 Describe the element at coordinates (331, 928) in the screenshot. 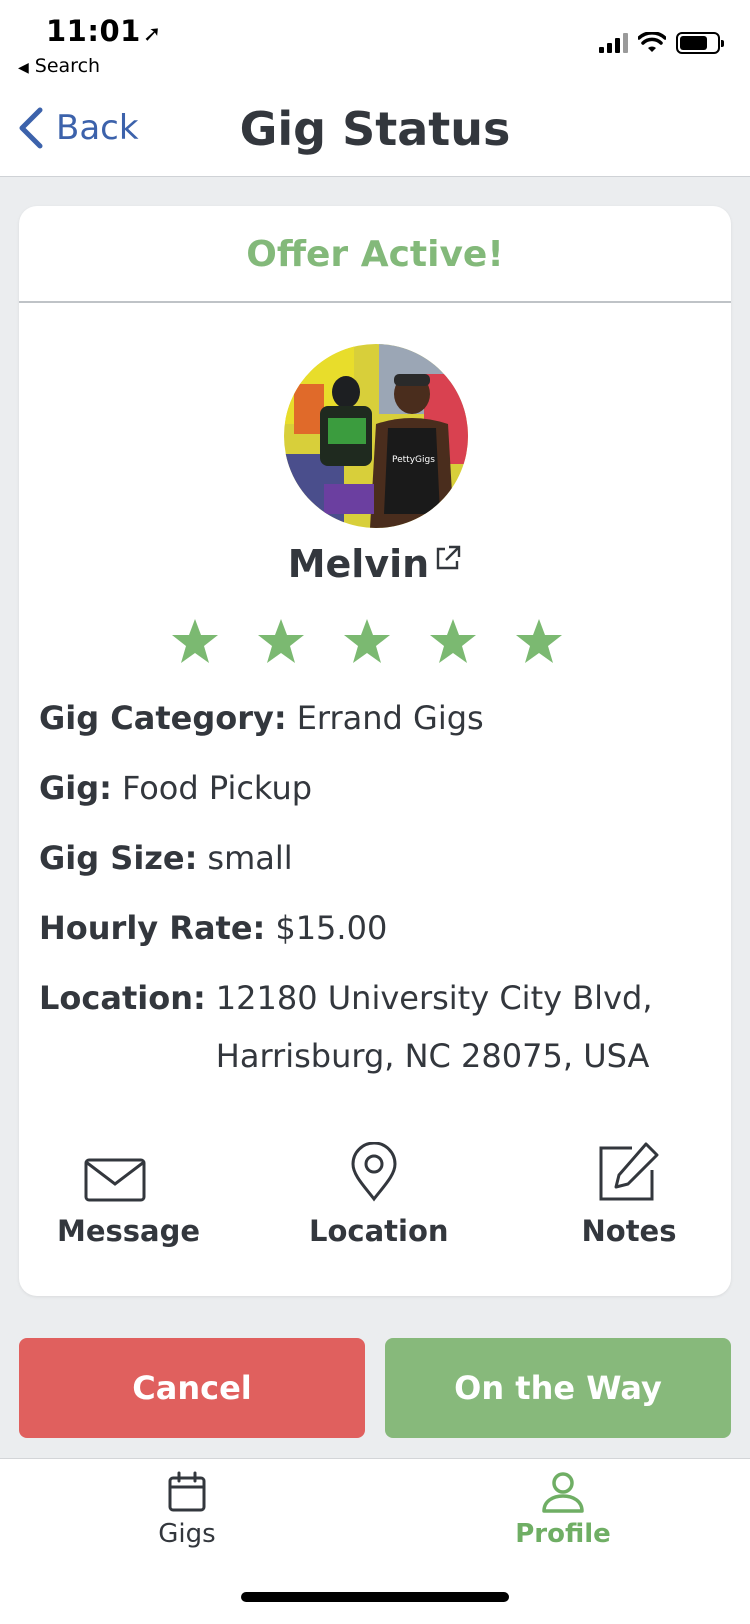

I see `detail-value: $15.00` at that location.